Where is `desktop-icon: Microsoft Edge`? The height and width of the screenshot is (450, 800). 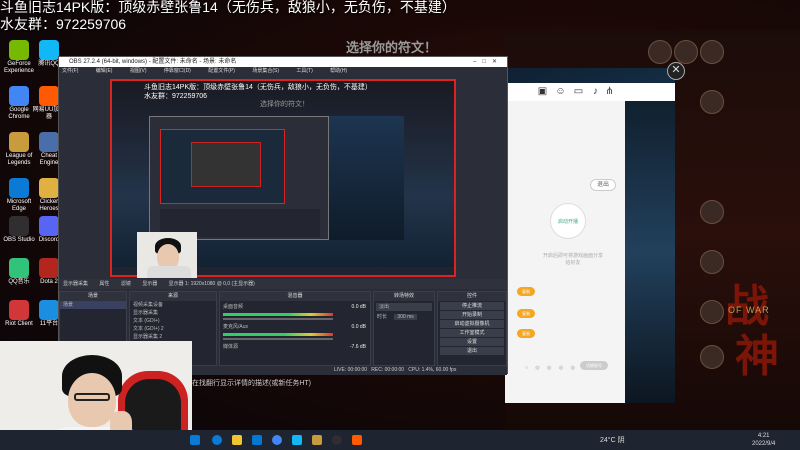
desktop-icon: Microsoft Edge is located at coordinates (19, 195).